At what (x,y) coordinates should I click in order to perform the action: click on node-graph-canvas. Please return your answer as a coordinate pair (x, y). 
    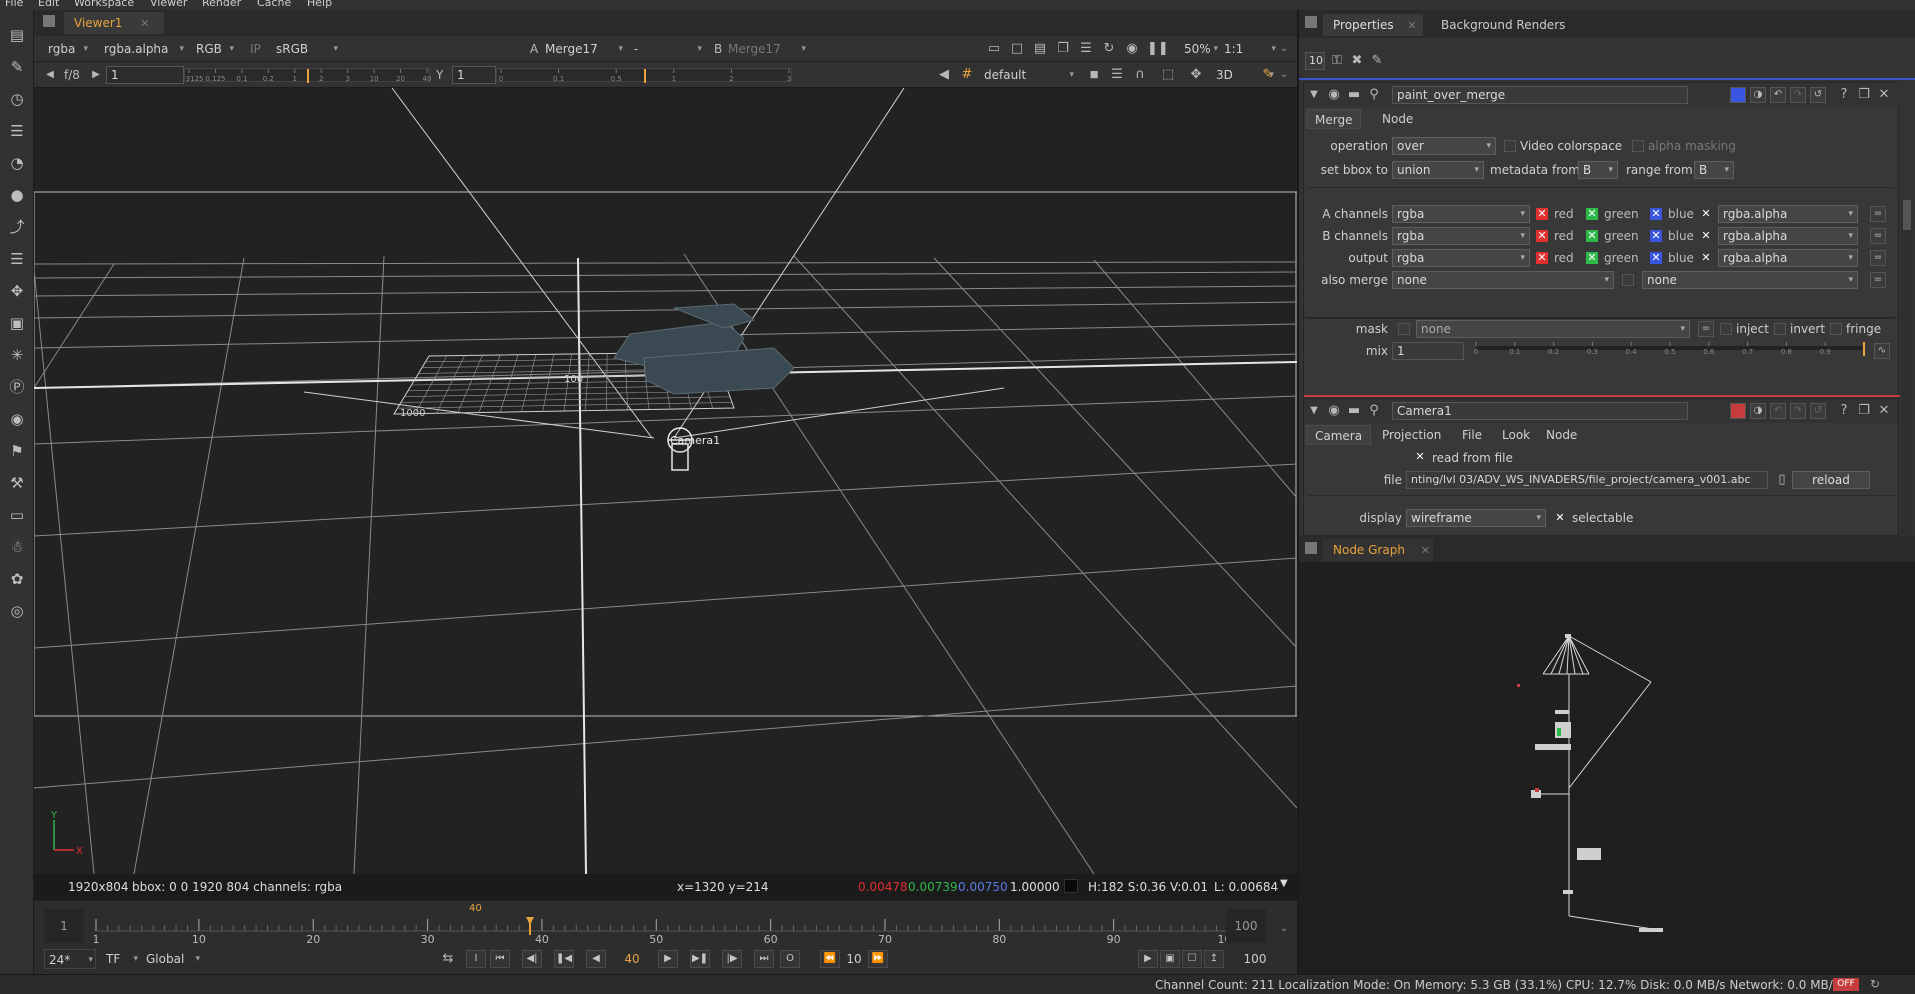
    Looking at the image, I should click on (1607, 768).